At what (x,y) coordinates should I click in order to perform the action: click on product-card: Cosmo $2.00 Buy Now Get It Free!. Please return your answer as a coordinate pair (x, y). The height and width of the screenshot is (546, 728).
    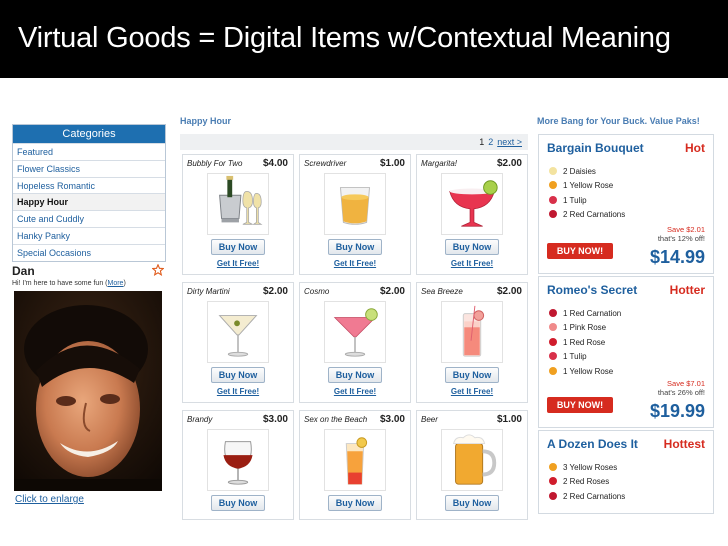
    Looking at the image, I should click on (355, 342).